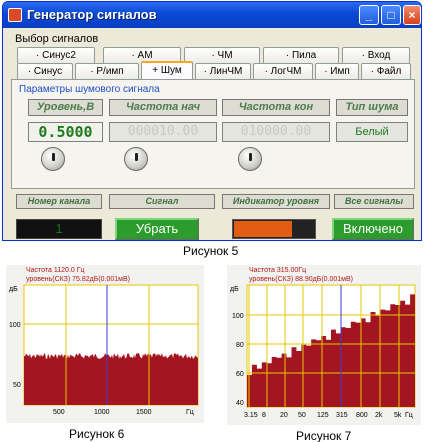 This screenshot has height=442, width=424. Describe the element at coordinates (144, 412) in the screenshot. I see `plot6-x-tick-1500: 1500` at that location.